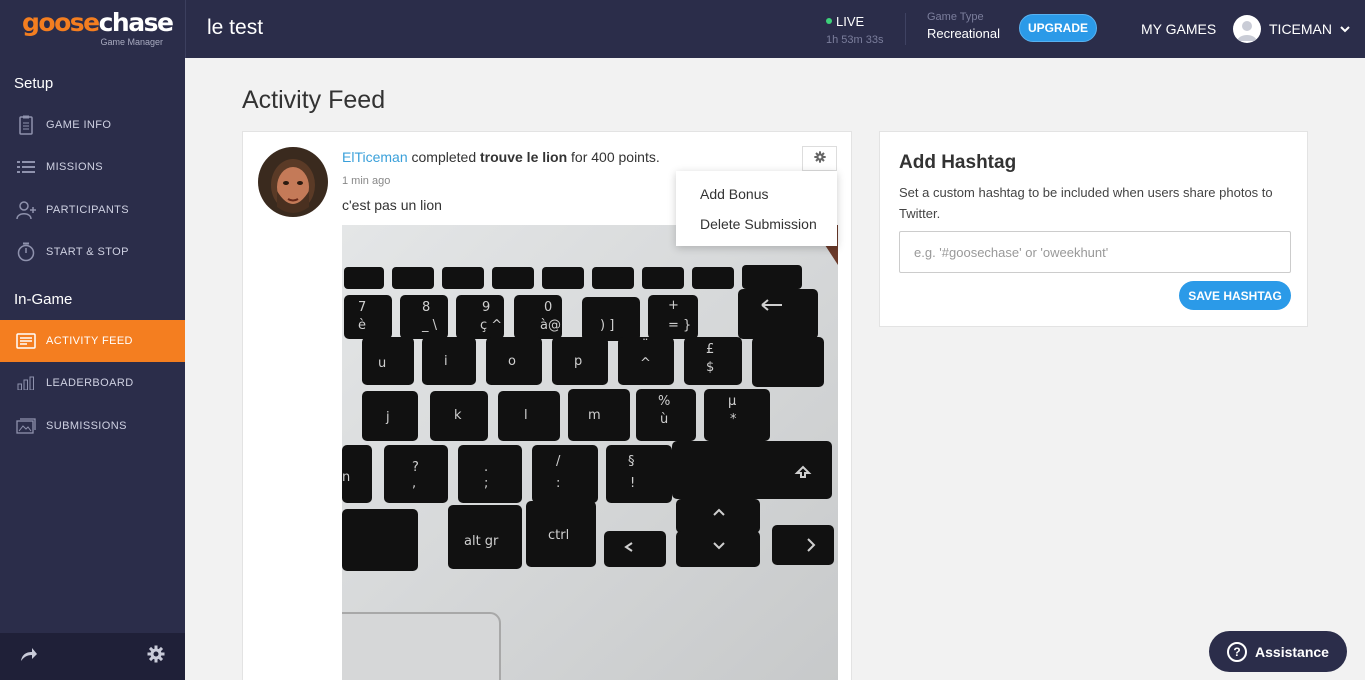  I want to click on sidebar-item-label: SUBMISSIONS, so click(86, 426).